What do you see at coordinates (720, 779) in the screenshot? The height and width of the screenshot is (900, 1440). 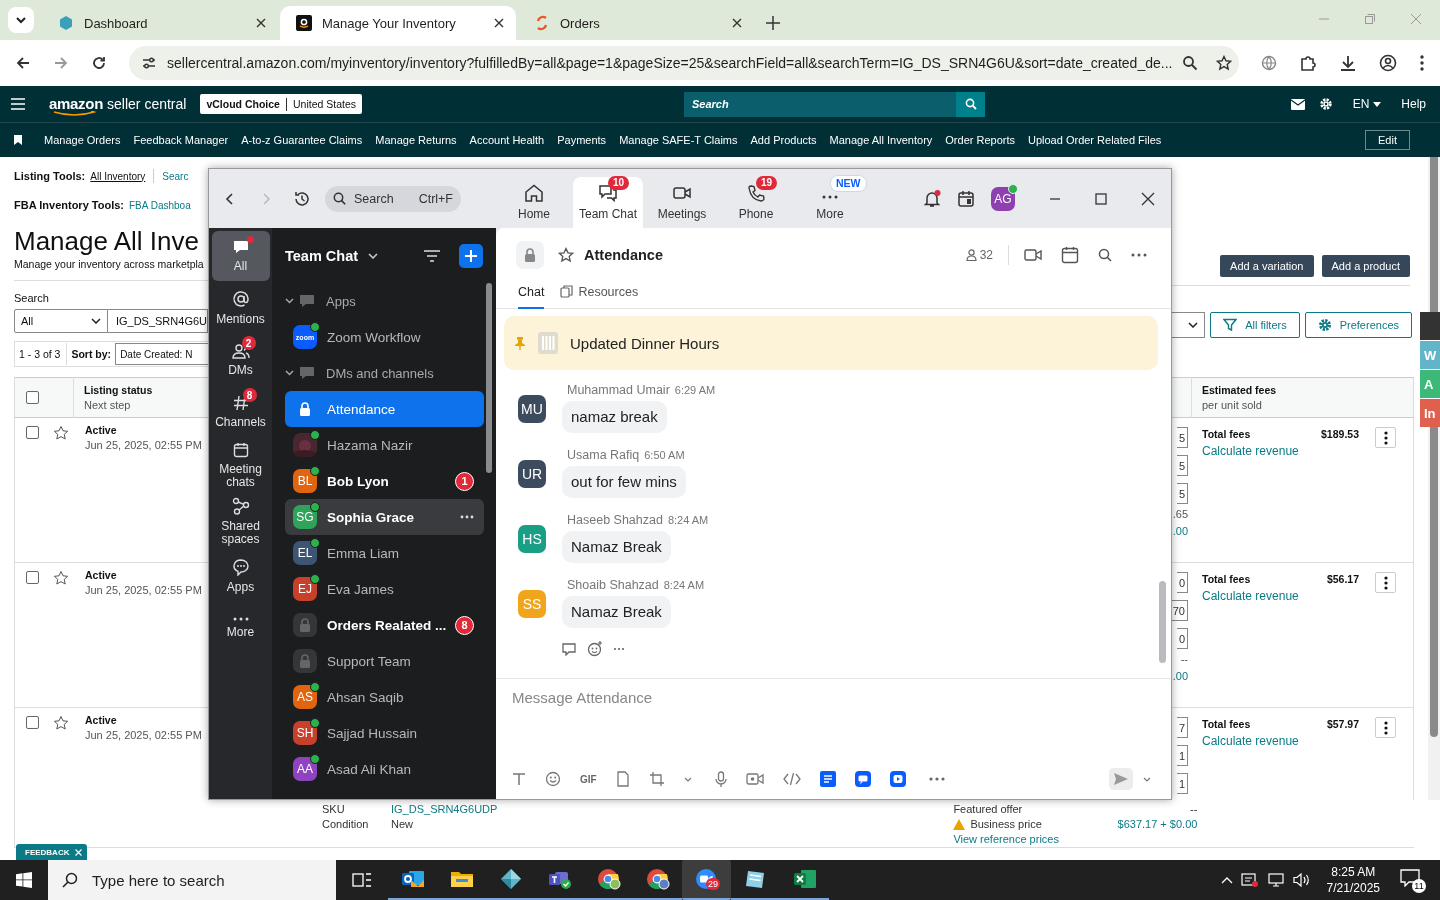 I see `microphone-icon` at bounding box center [720, 779].